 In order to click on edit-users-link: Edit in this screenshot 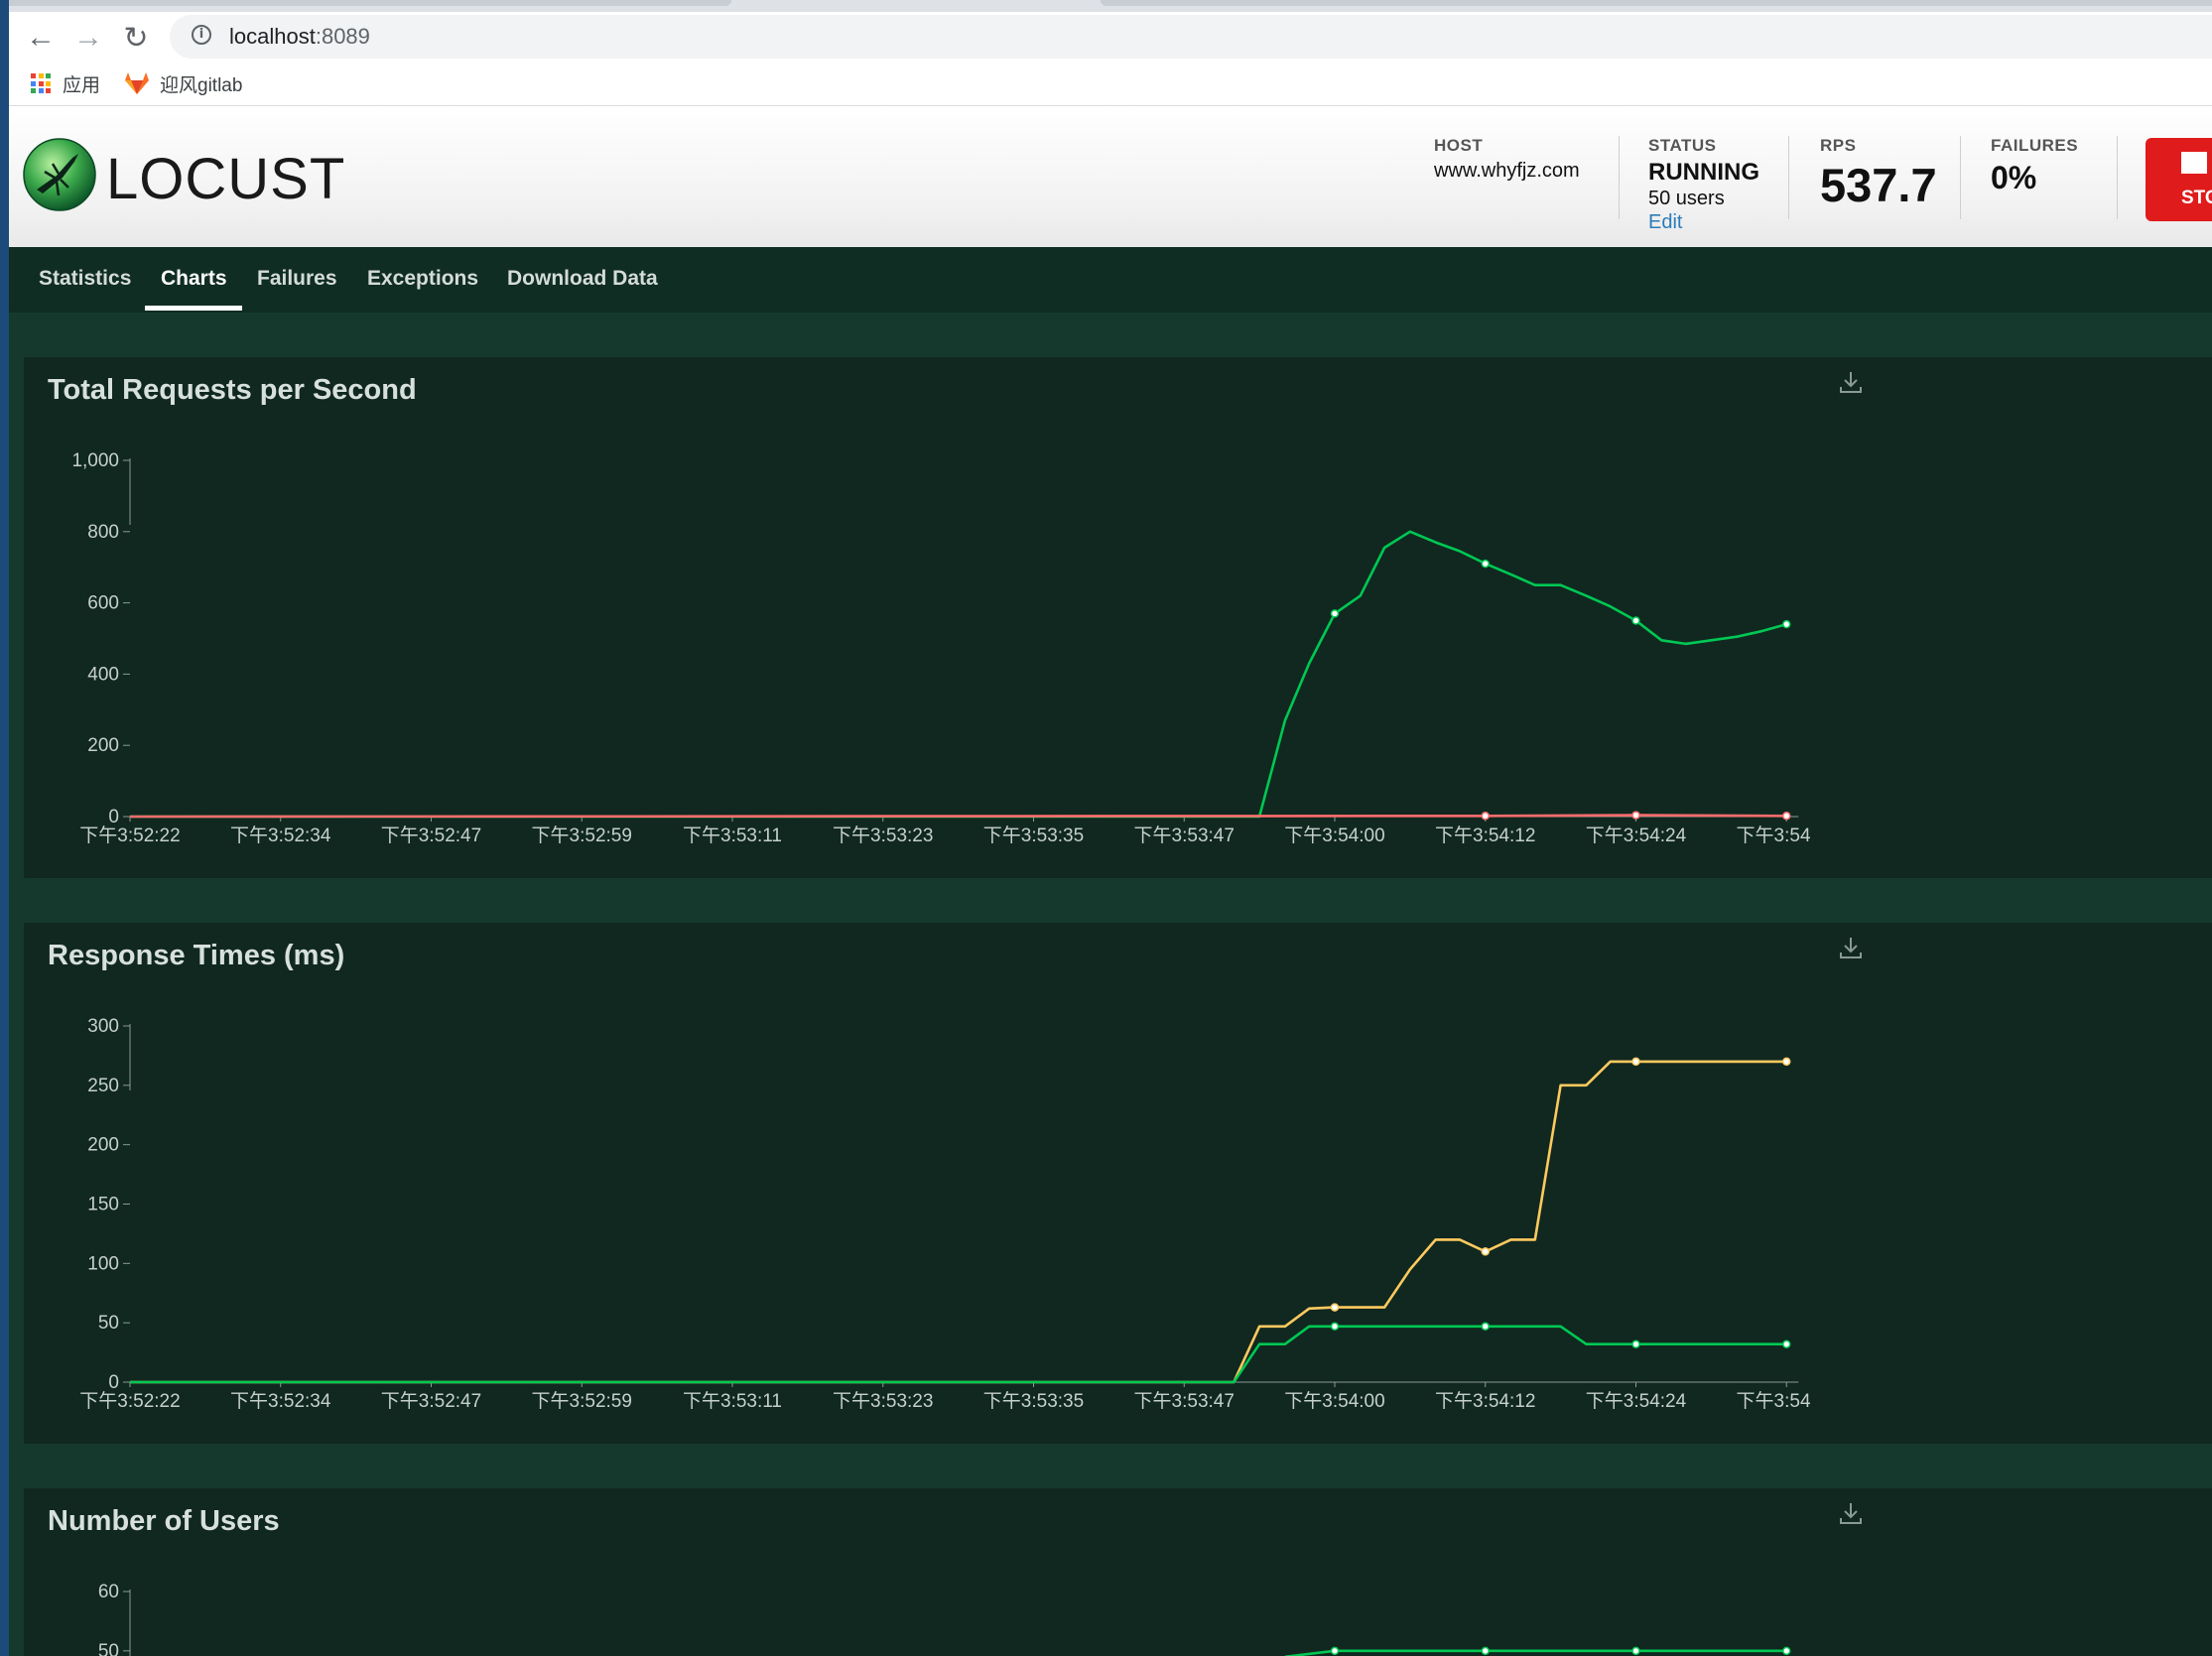, I will do `click(1703, 222)`.